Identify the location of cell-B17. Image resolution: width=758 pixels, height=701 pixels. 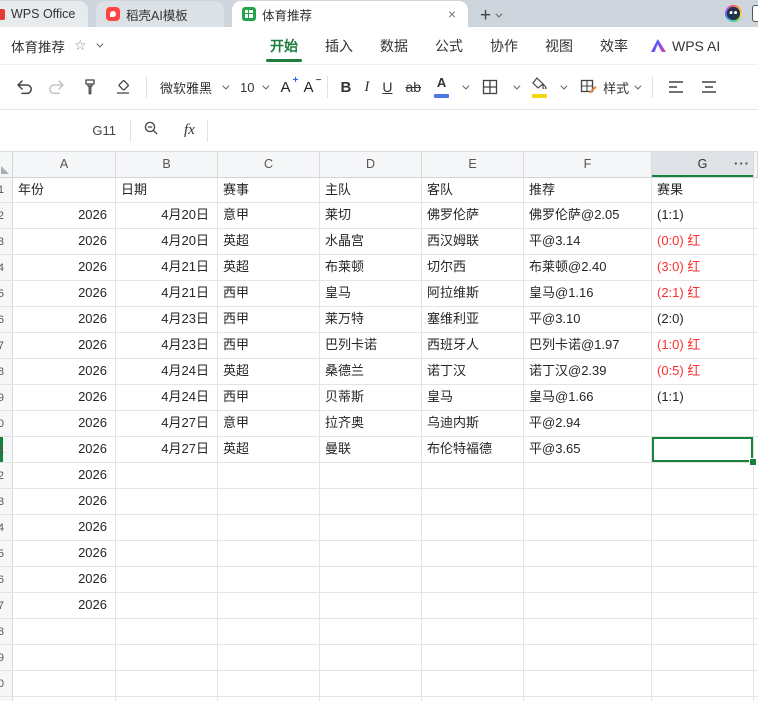
(167, 605).